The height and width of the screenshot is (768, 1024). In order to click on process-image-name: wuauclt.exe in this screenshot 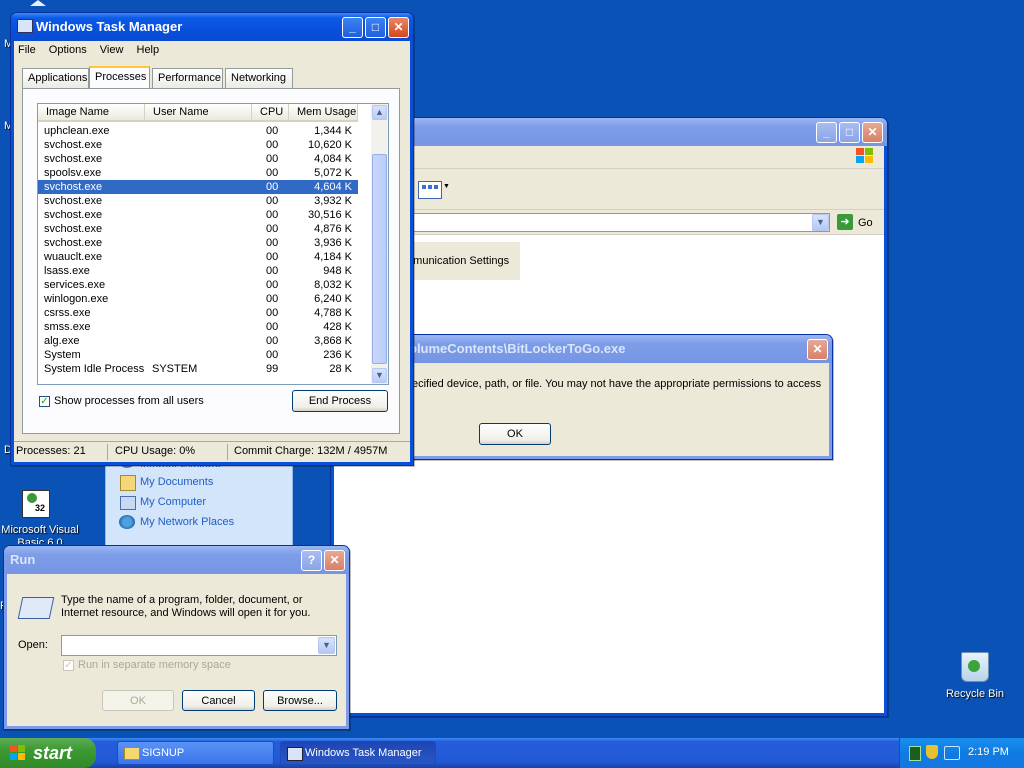, I will do `click(73, 257)`.